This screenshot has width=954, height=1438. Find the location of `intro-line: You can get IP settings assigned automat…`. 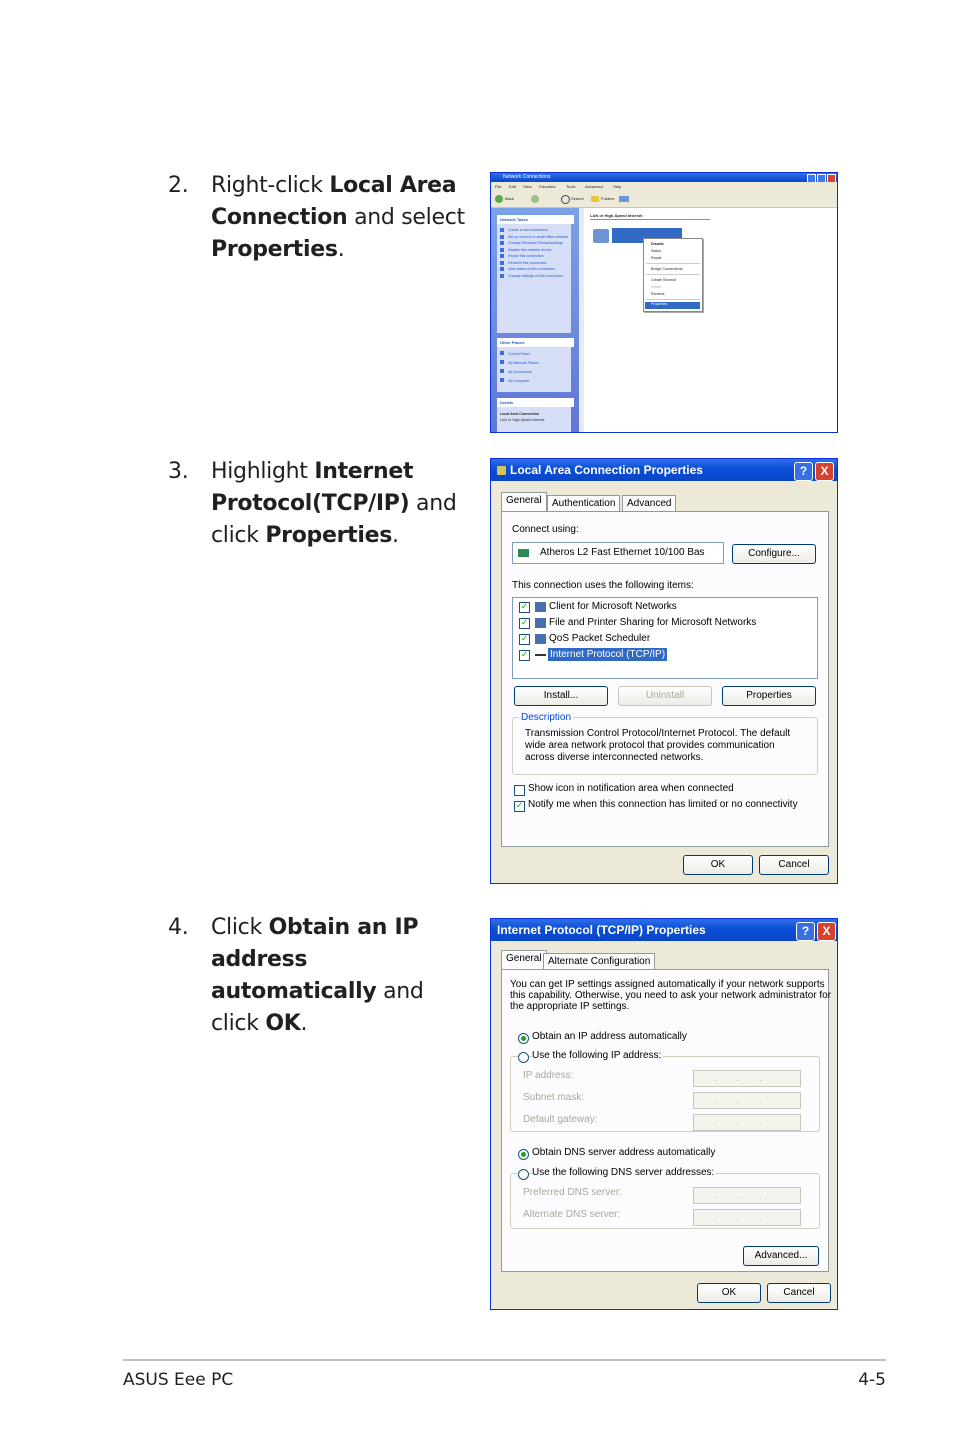

intro-line: You can get IP settings assigned automat… is located at coordinates (667, 984).